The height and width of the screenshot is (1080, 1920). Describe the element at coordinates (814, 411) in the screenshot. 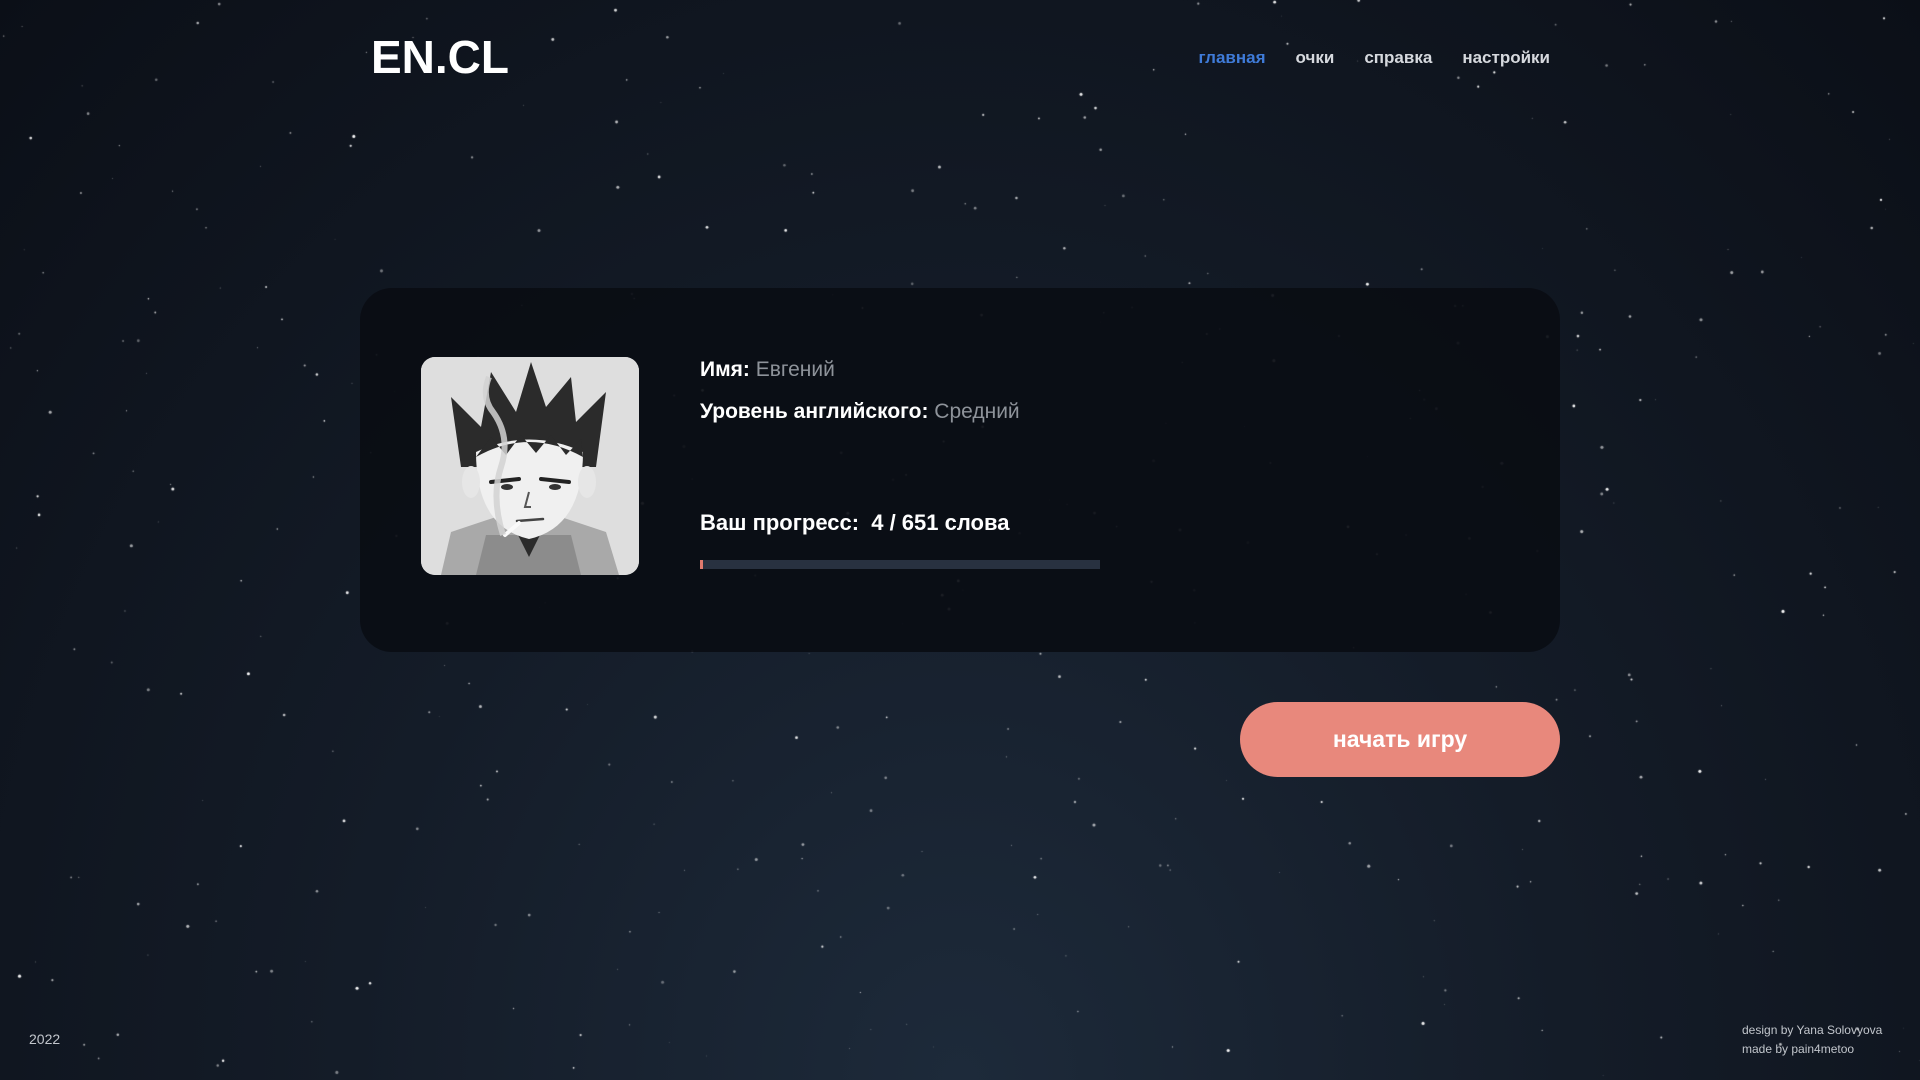

I see `level-label: Уровень английского:` at that location.